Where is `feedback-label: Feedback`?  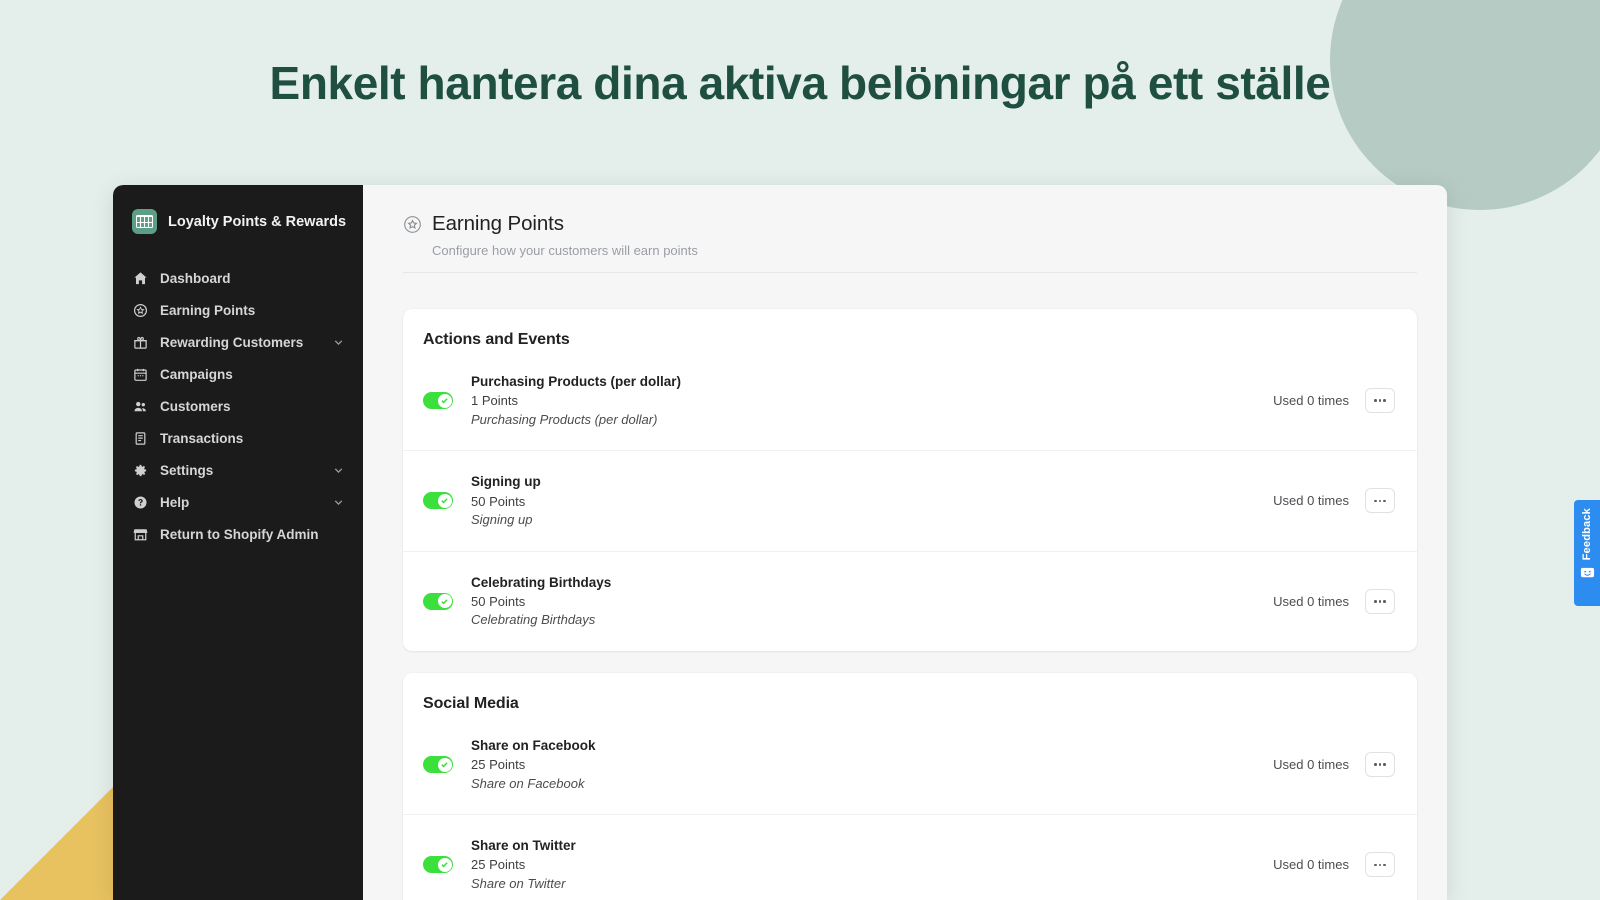 feedback-label: Feedback is located at coordinates (1587, 534).